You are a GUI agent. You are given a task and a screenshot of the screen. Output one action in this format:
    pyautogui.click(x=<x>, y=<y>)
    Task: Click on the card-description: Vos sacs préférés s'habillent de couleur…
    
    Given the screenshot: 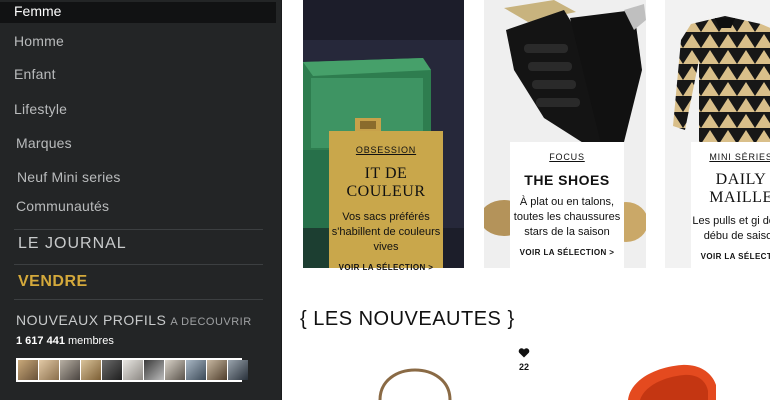 What is the action you would take?
    pyautogui.click(x=386, y=232)
    